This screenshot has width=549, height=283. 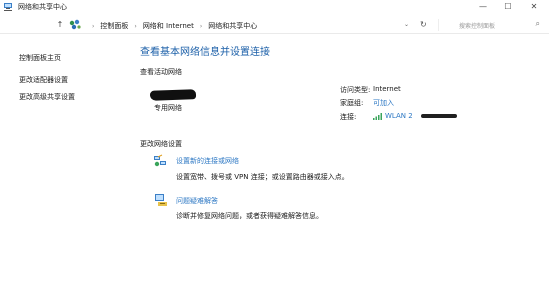 I want to click on breadcrumb-control-panel: 控制面板, so click(x=114, y=26).